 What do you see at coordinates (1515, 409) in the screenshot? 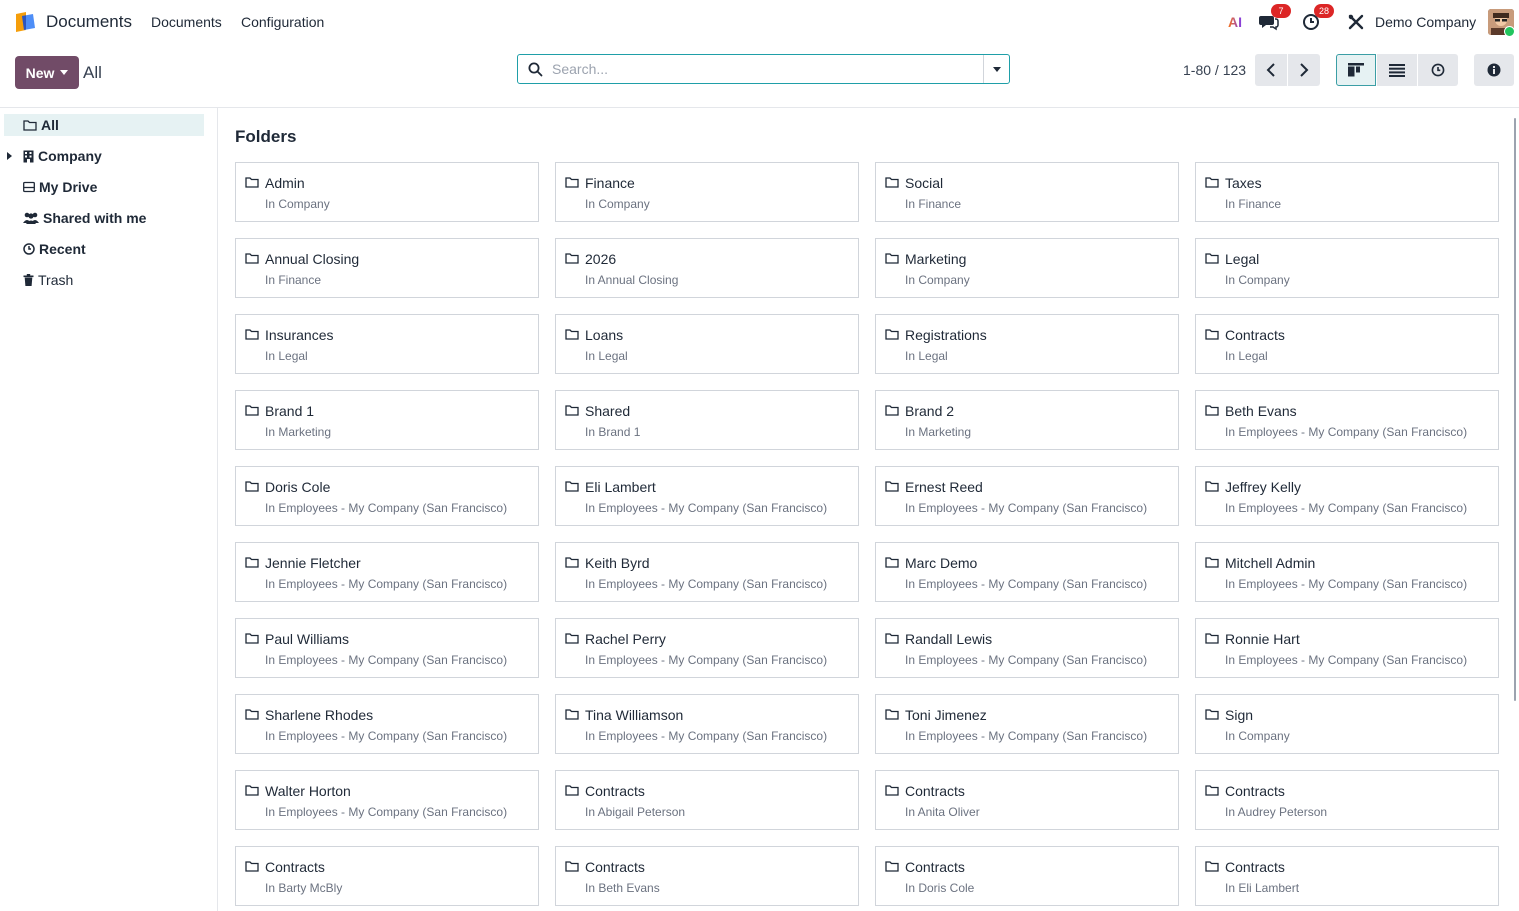
I see `vertical-scrollbar` at bounding box center [1515, 409].